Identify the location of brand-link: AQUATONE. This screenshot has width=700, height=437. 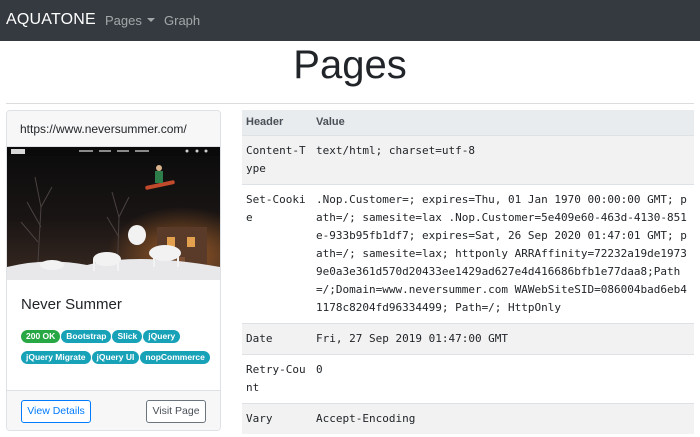
(51, 20).